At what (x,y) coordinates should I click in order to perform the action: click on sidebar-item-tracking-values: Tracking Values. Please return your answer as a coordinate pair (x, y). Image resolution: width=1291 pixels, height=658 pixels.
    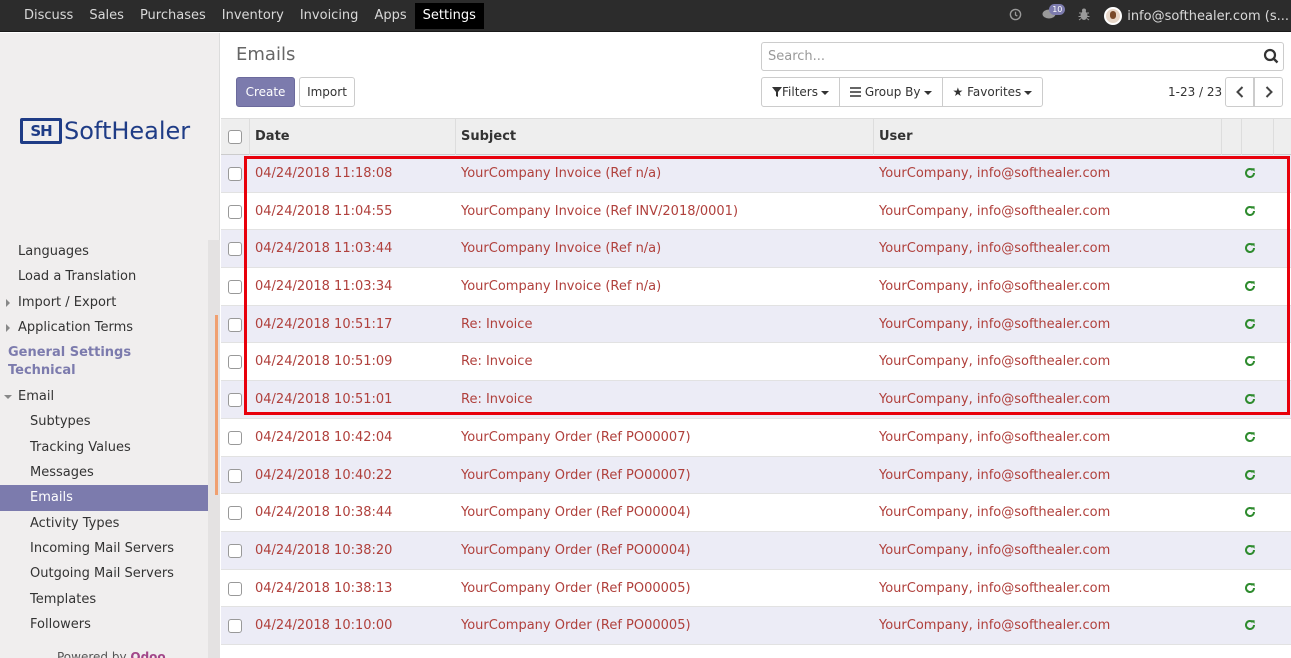
    Looking at the image, I should click on (104, 447).